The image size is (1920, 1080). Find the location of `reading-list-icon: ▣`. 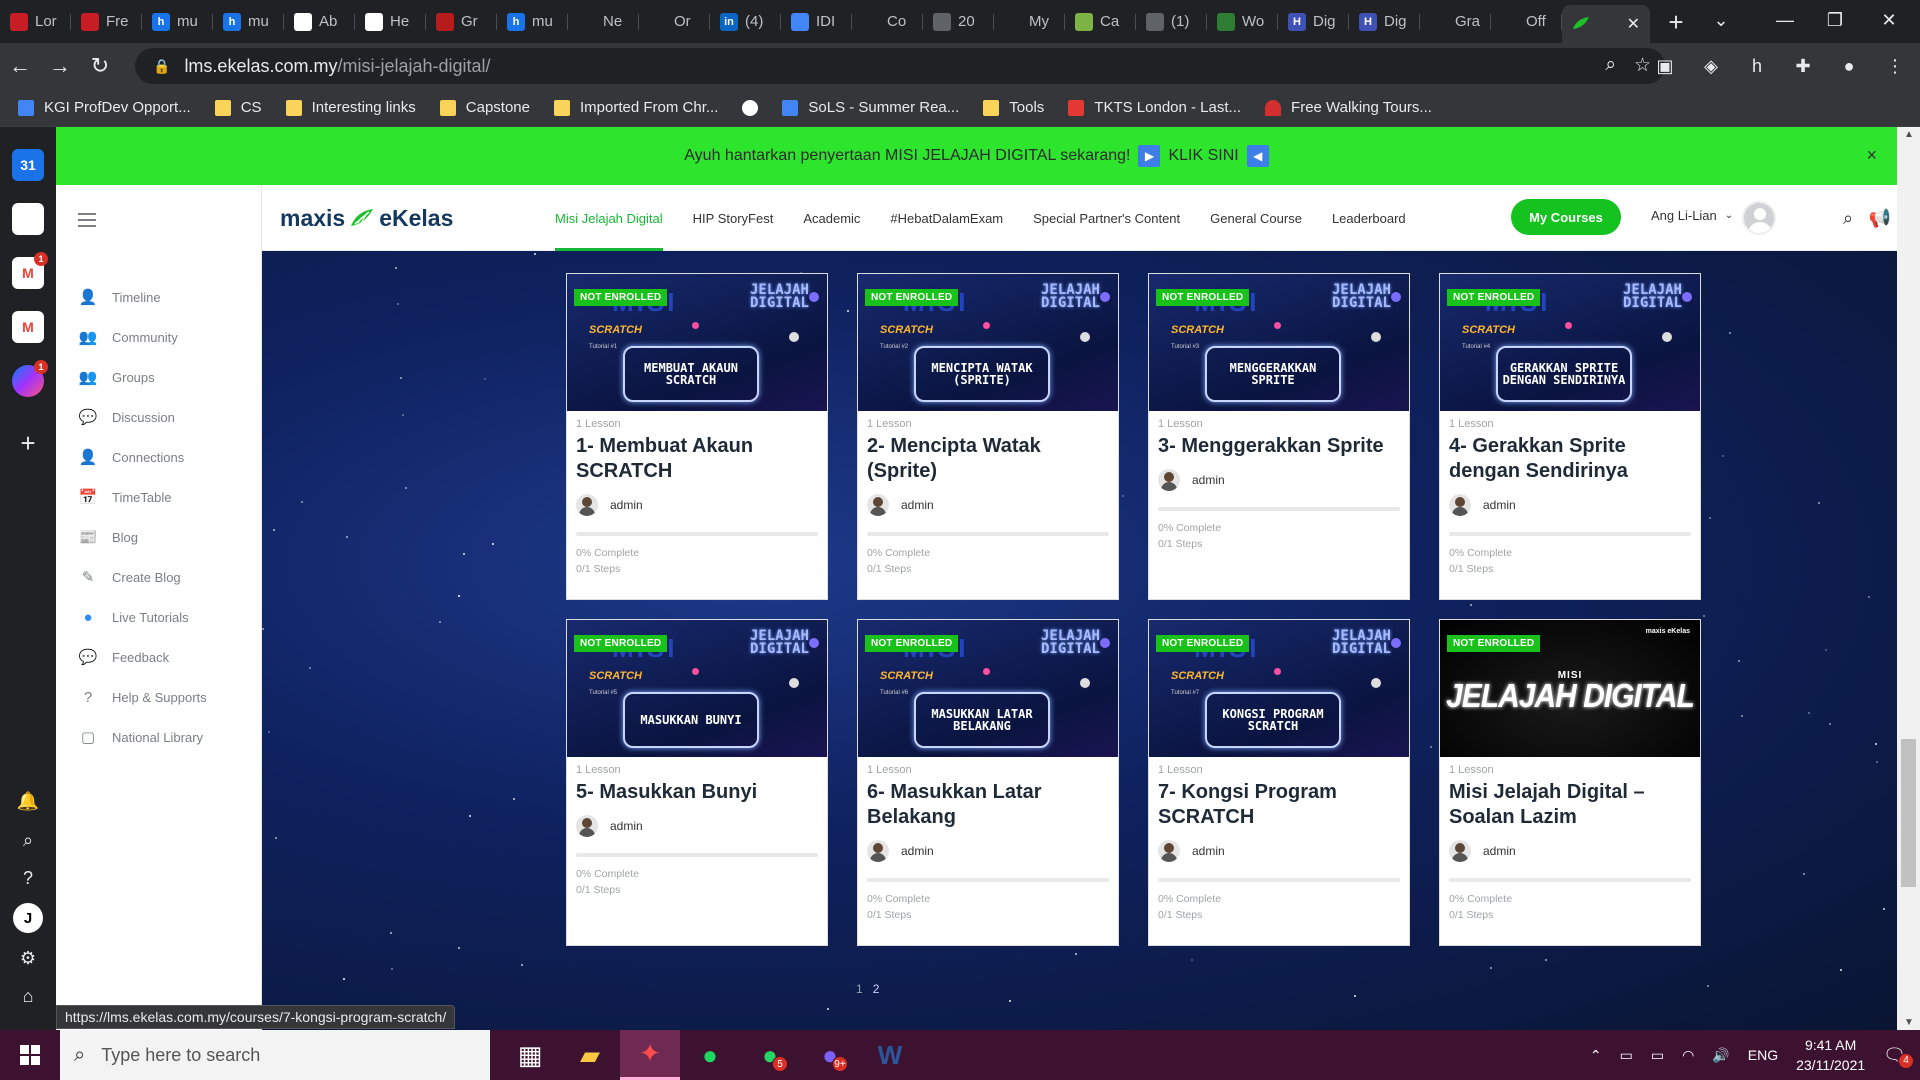

reading-list-icon: ▣ is located at coordinates (1665, 66).